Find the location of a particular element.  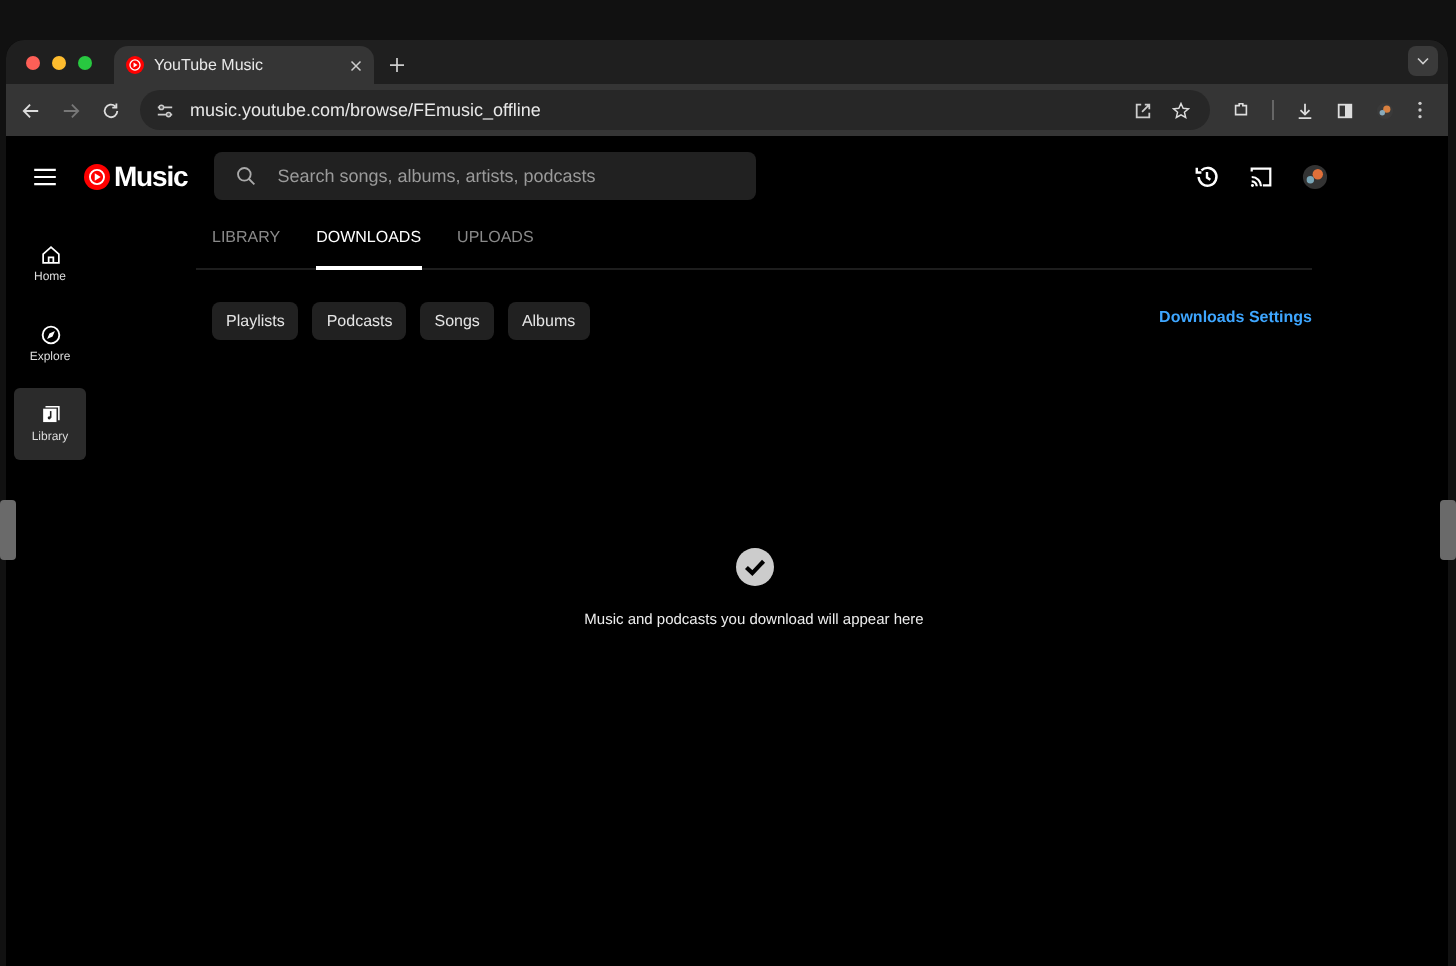

tab: LIBRARY is located at coordinates (246, 243).